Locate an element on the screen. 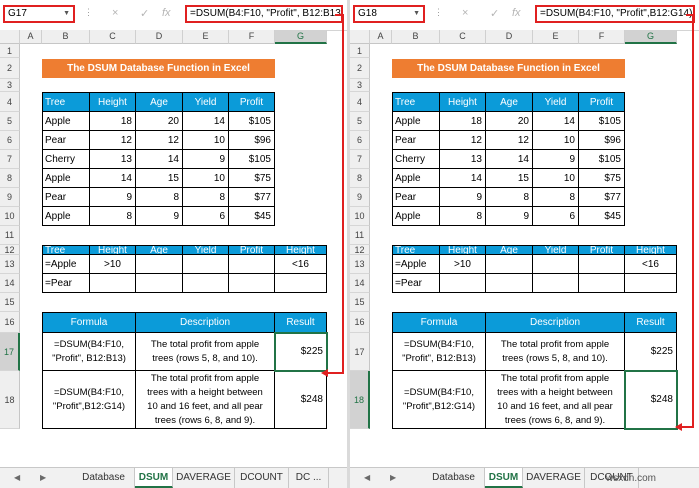 The image size is (699, 488). formula-input: =DSUM(B4:F10, "Profit",B12:G14) is located at coordinates (615, 14).